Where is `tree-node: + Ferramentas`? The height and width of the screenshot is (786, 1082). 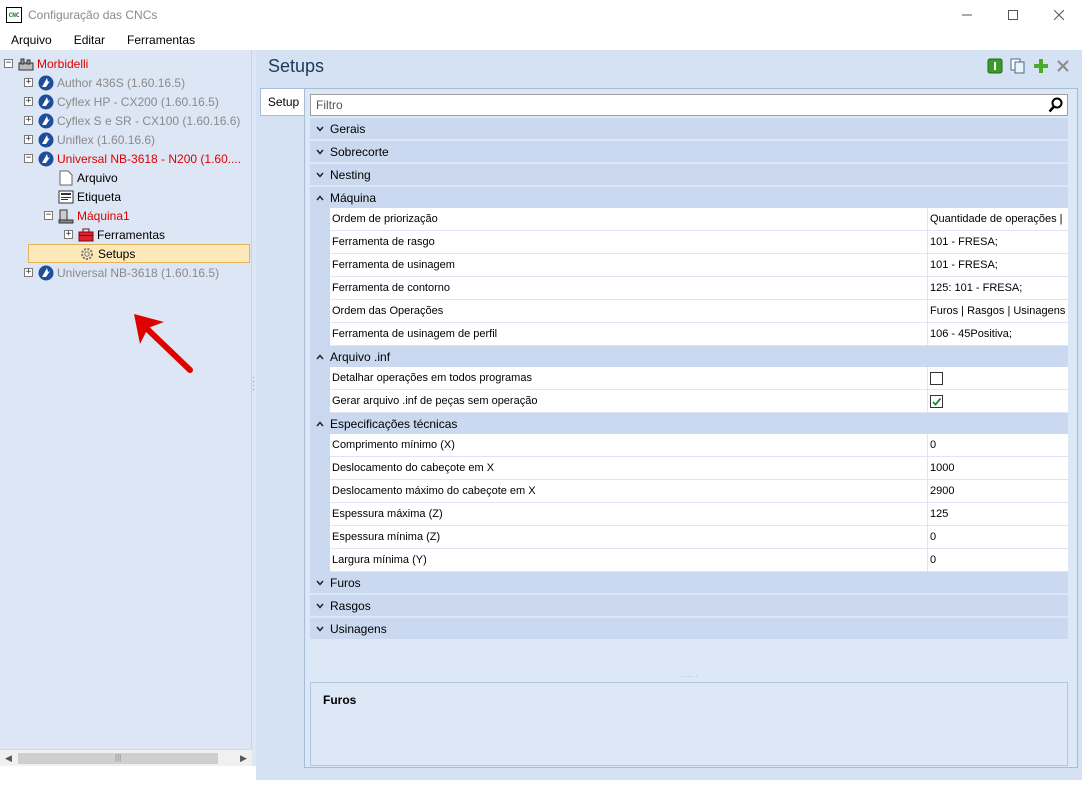
tree-node: + Ferramentas is located at coordinates (114, 234).